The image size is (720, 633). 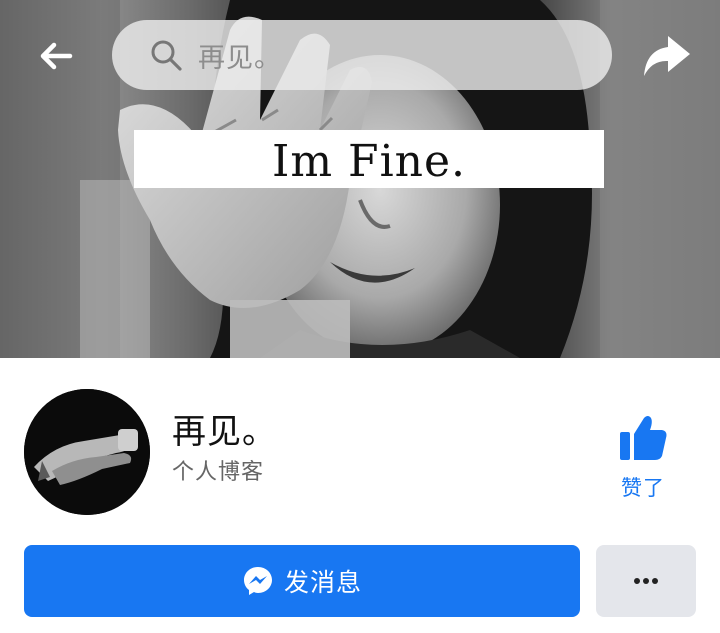 I want to click on search-bar: 再见。, so click(x=362, y=55).